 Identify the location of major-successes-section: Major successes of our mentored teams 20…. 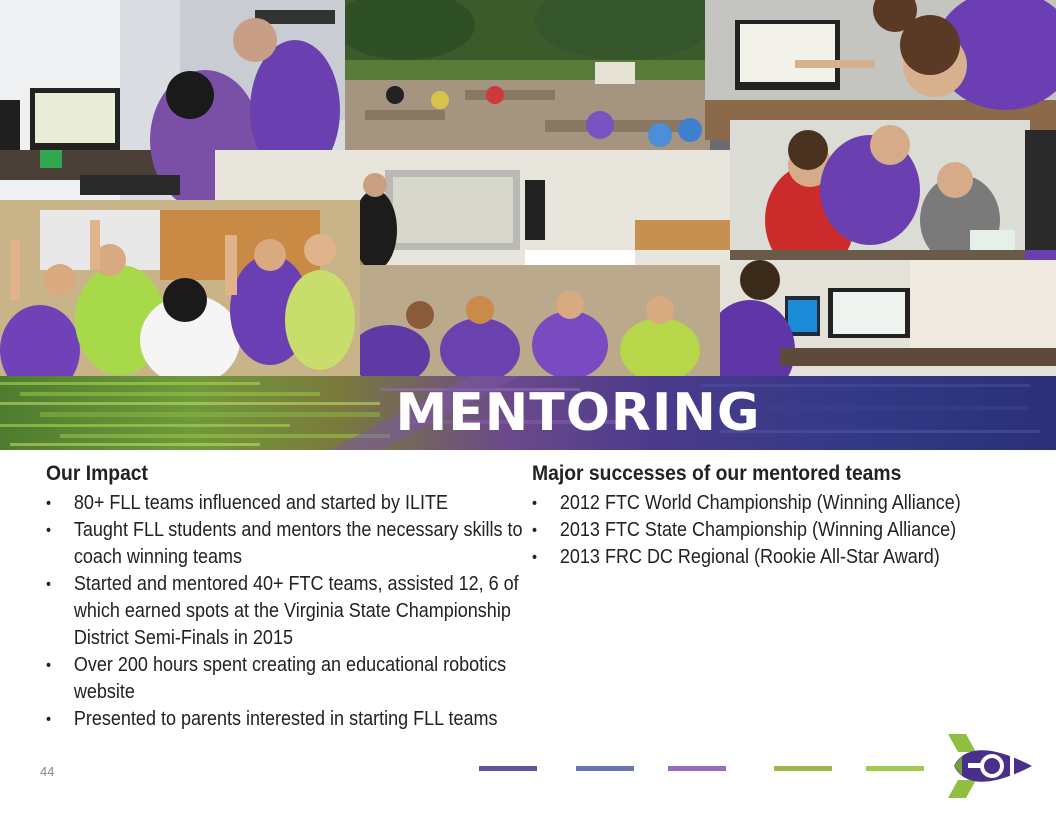
(772, 515).